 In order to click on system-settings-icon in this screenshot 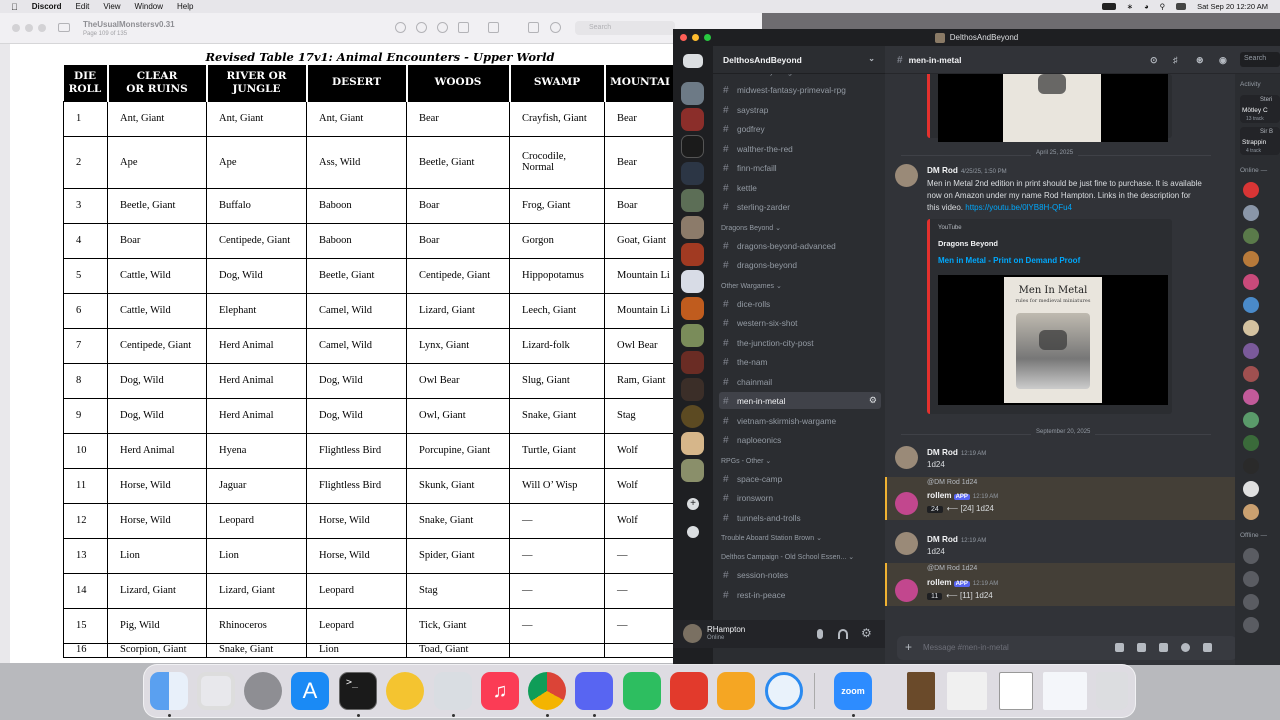, I will do `click(263, 691)`.